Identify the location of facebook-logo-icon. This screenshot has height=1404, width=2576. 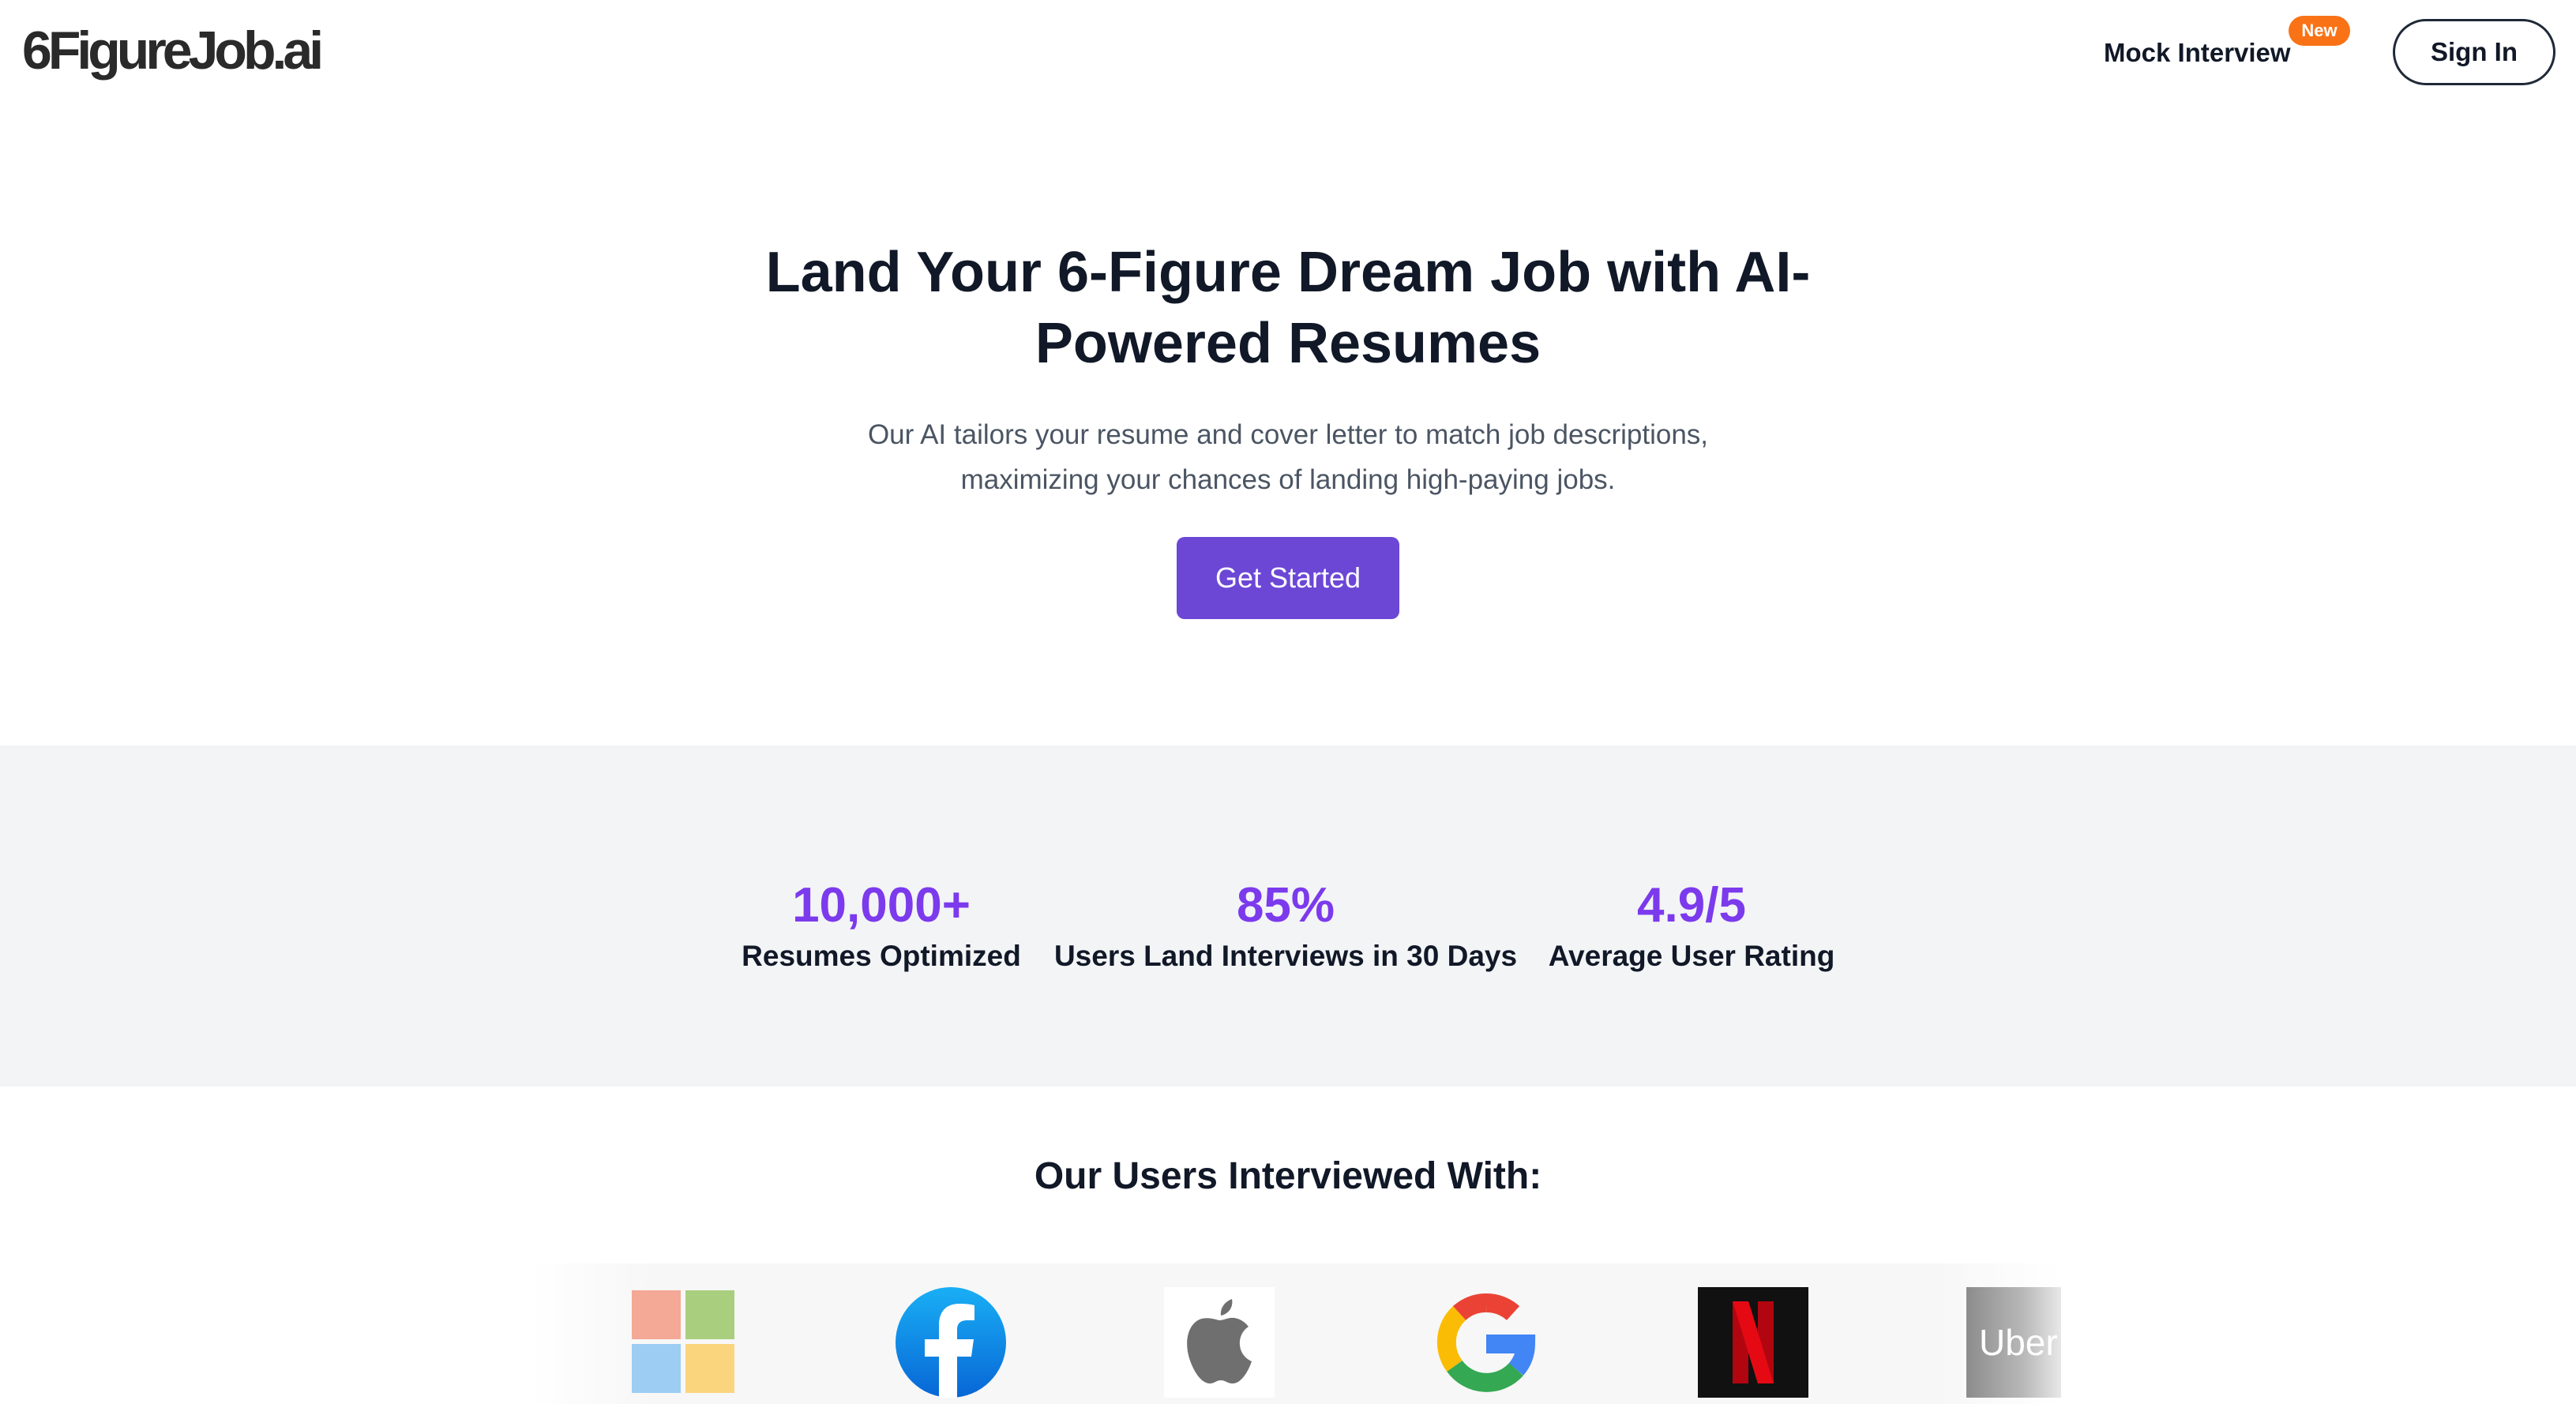
(951, 1342).